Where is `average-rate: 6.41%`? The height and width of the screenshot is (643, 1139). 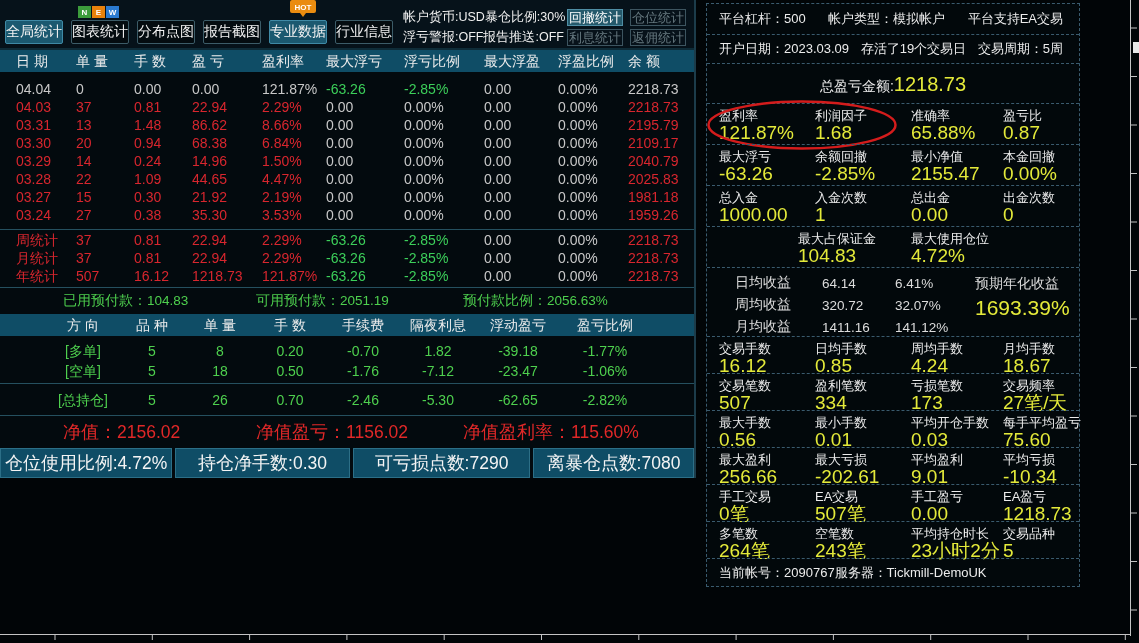
average-rate: 6.41% is located at coordinates (915, 283).